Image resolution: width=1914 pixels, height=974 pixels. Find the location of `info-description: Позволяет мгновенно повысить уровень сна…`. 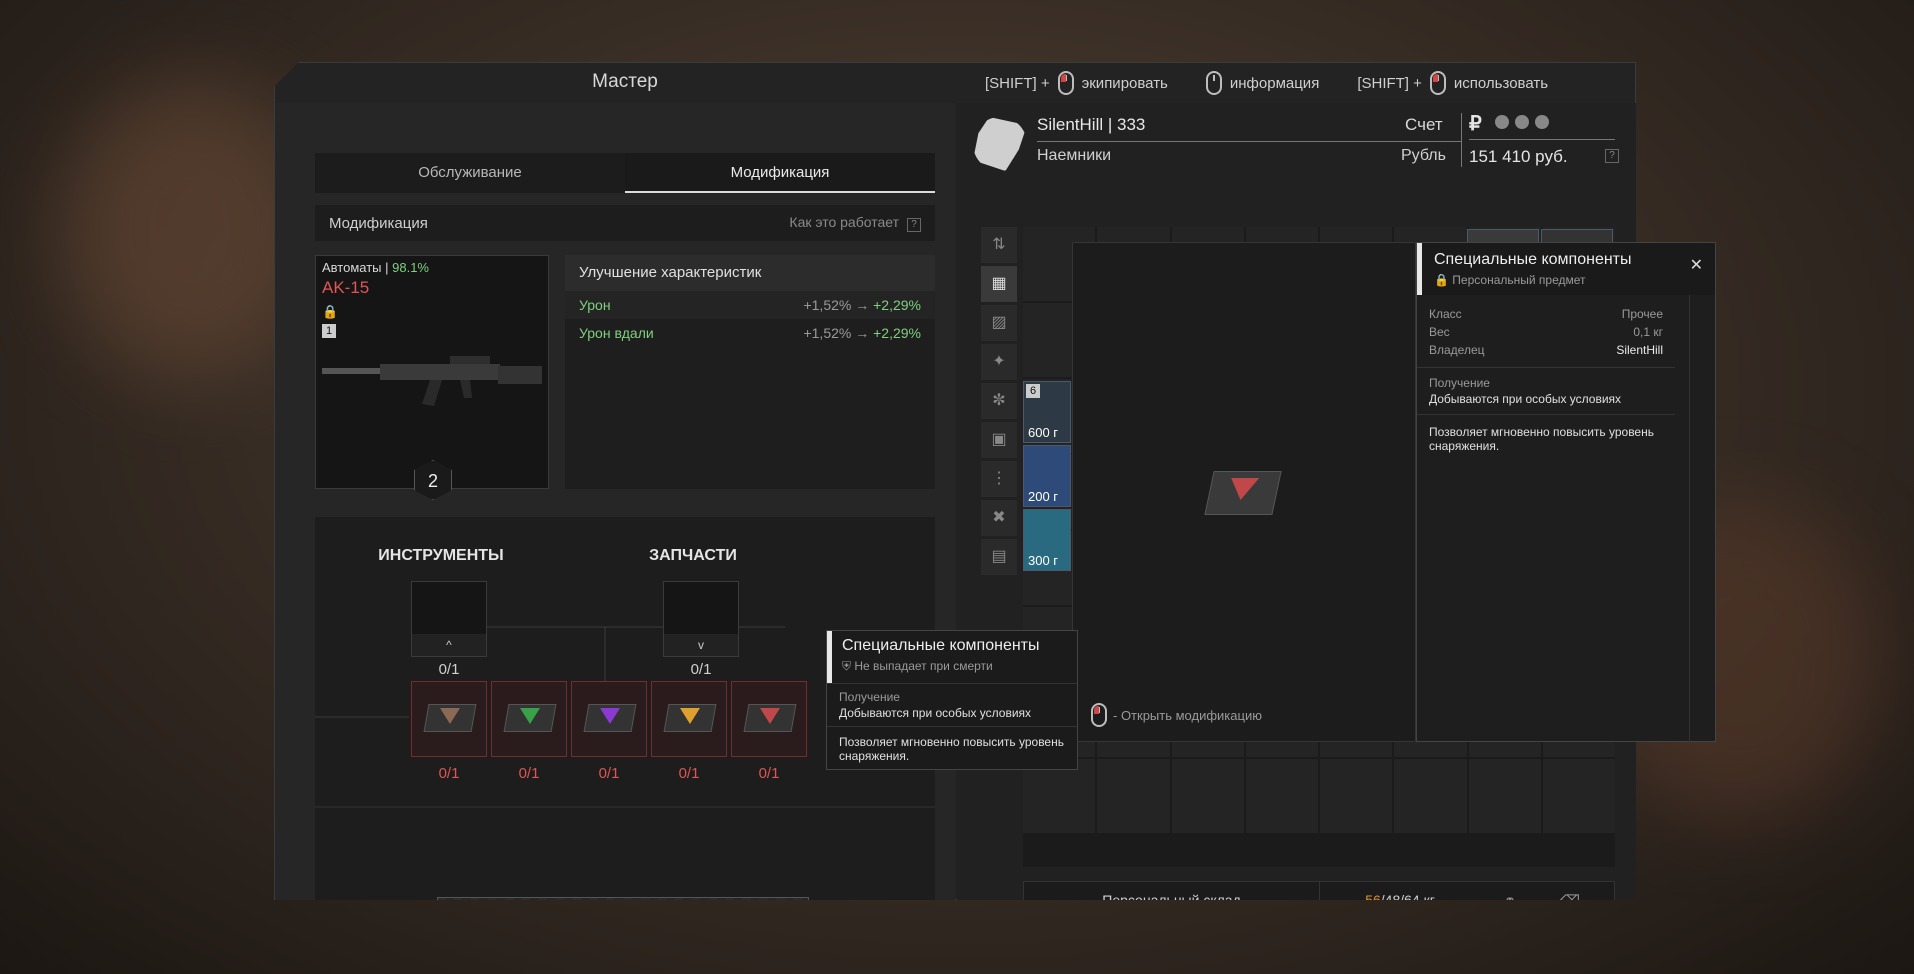

info-description: Позволяет мгновенно повысить уровень сна… is located at coordinates (1546, 437).